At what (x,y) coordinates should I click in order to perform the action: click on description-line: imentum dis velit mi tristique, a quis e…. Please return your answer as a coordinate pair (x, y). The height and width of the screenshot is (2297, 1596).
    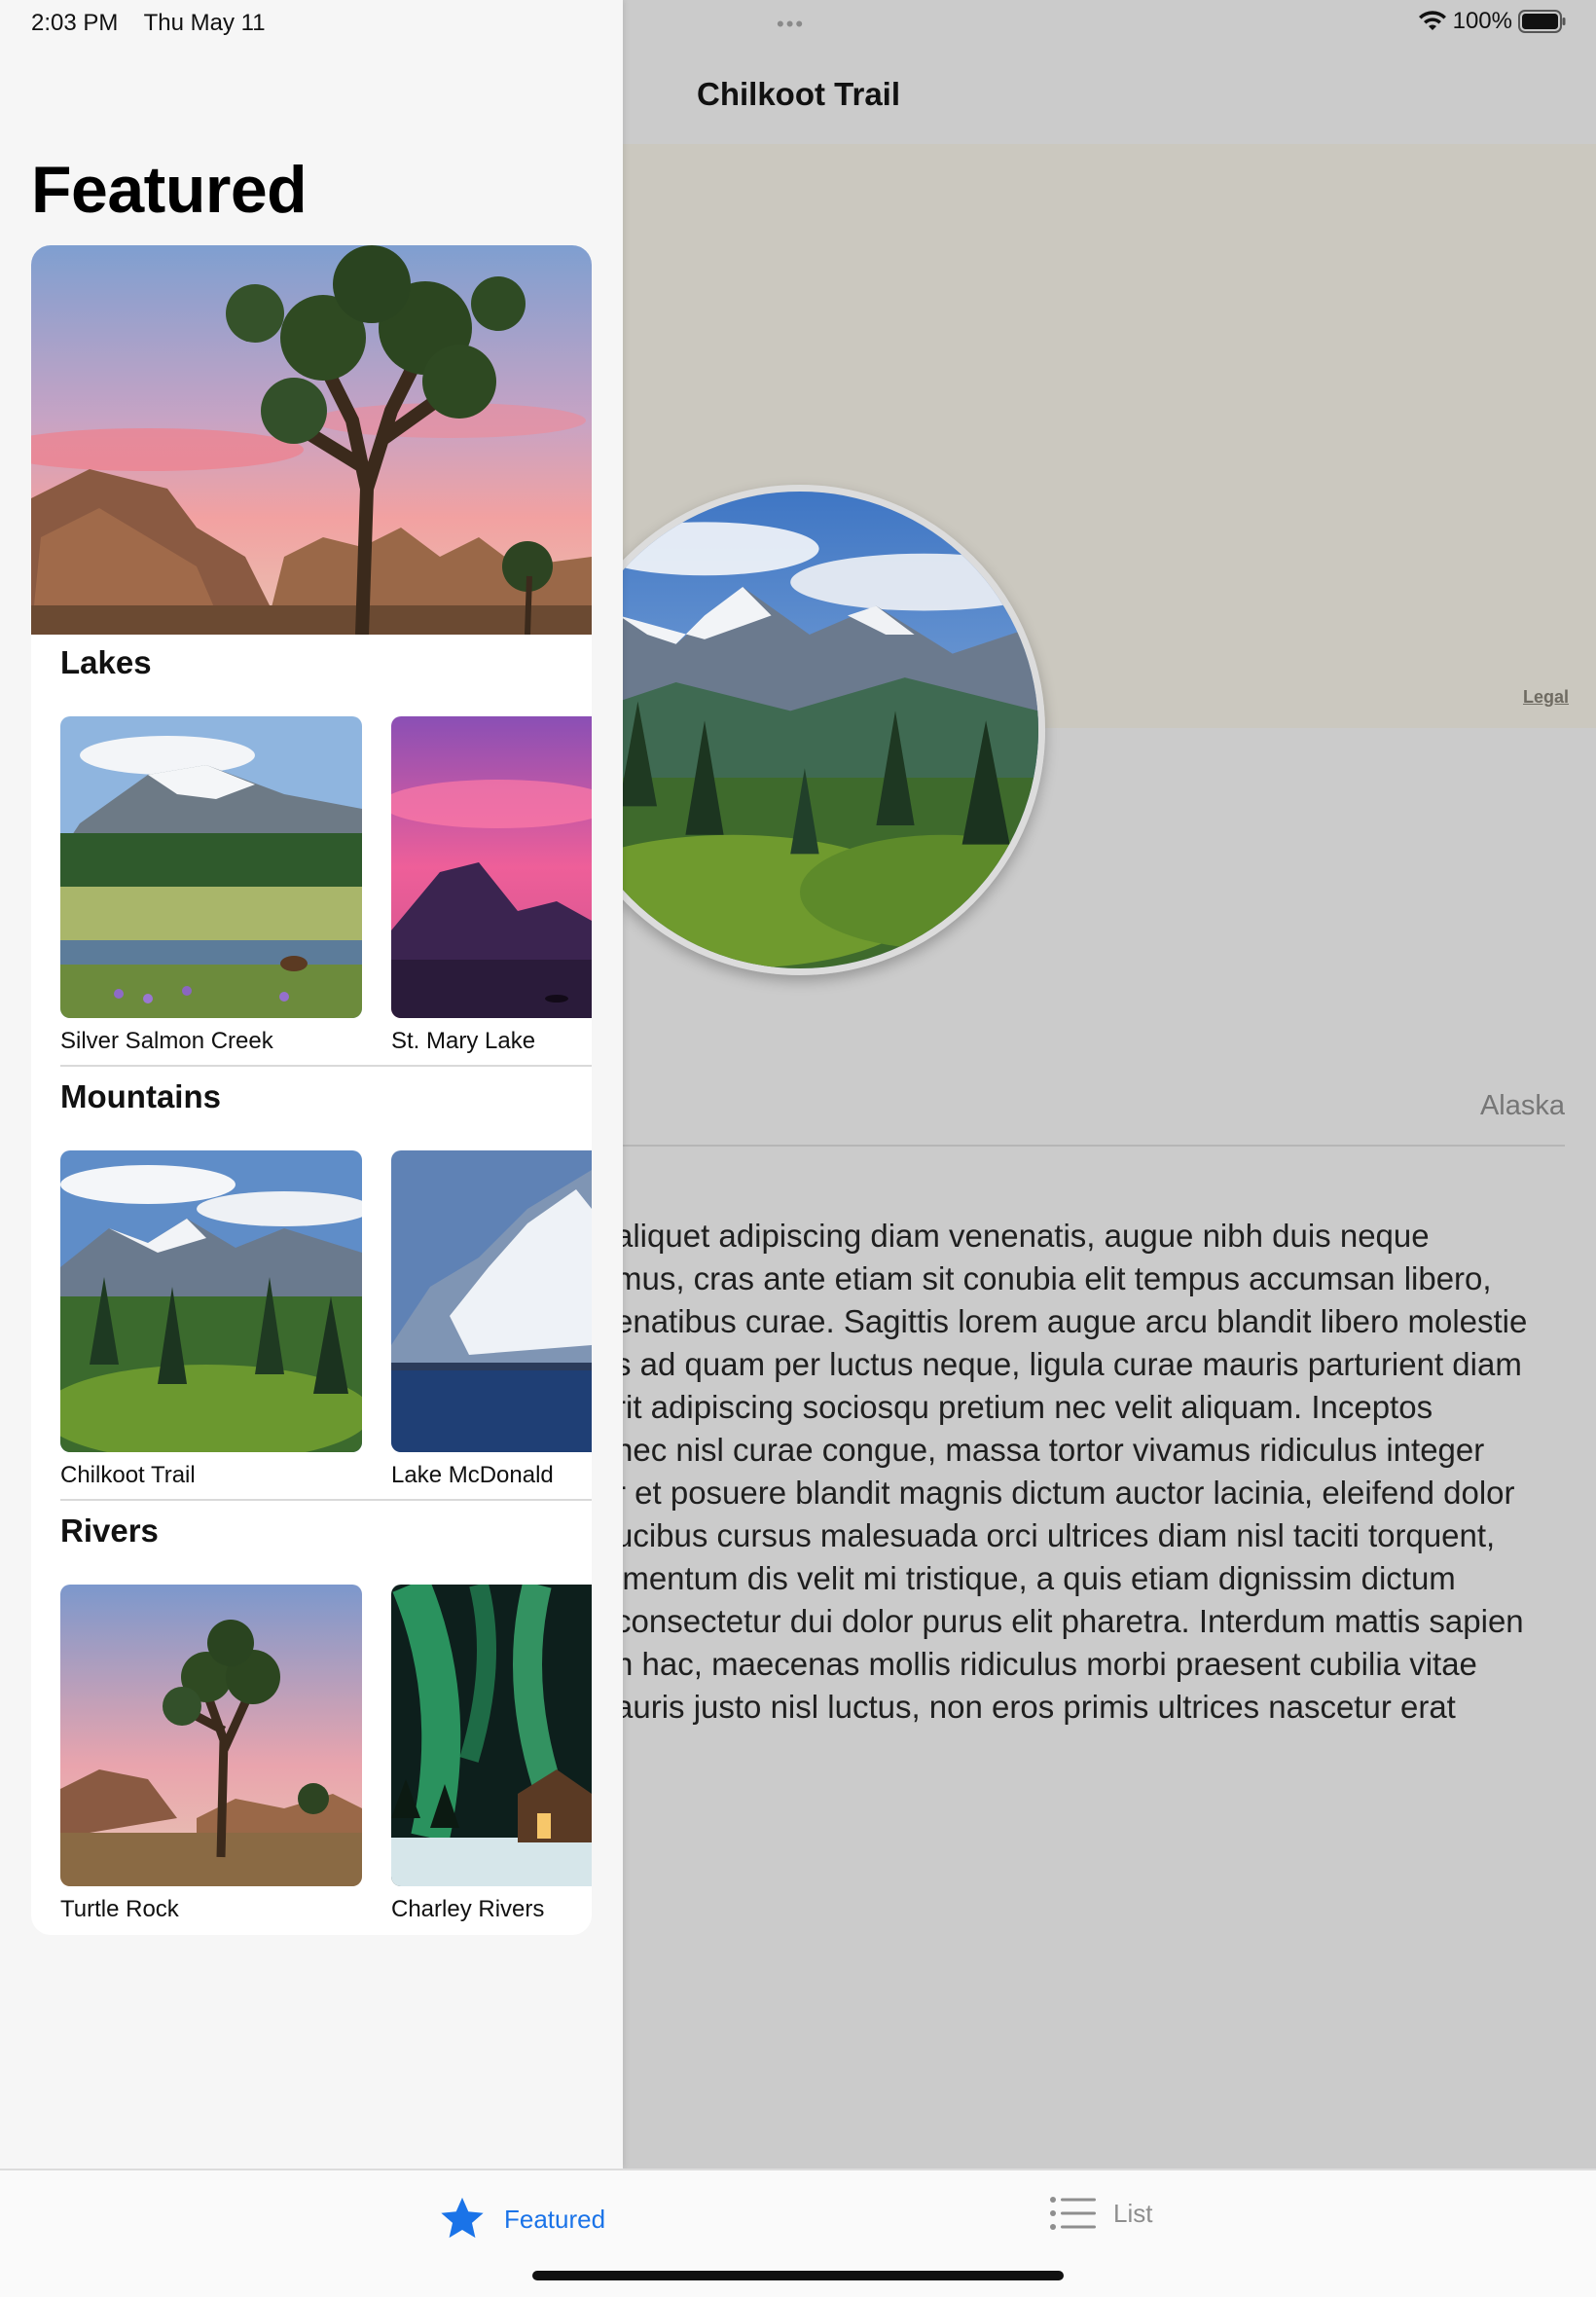
    Looking at the image, I should click on (1035, 1578).